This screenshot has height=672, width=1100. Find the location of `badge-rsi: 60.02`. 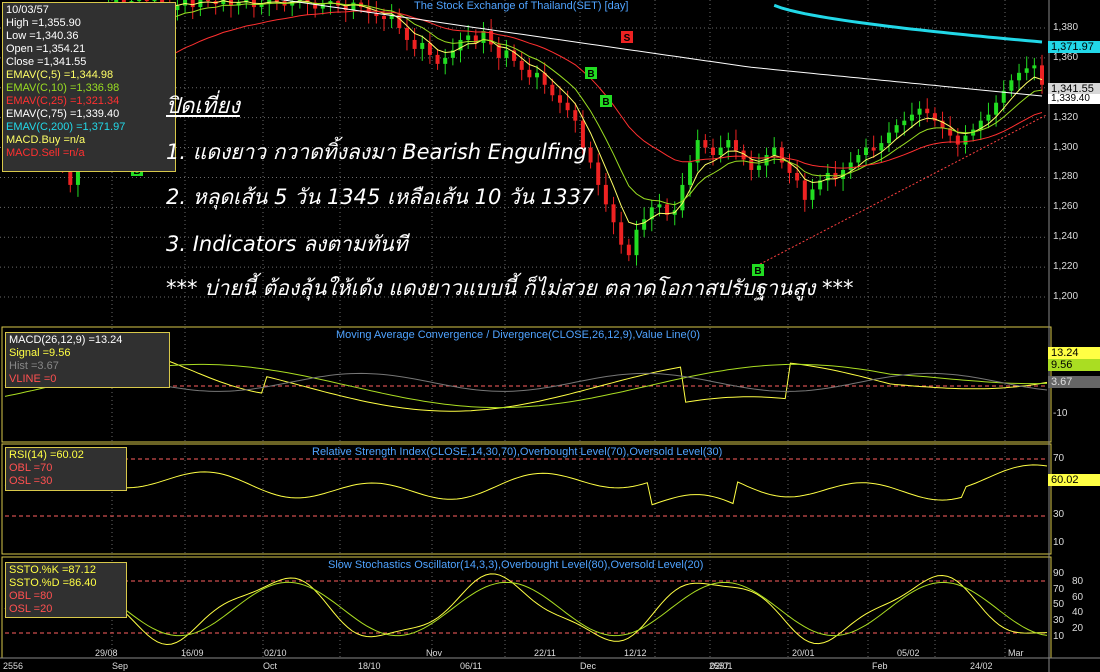

badge-rsi: 60.02 is located at coordinates (1074, 480).